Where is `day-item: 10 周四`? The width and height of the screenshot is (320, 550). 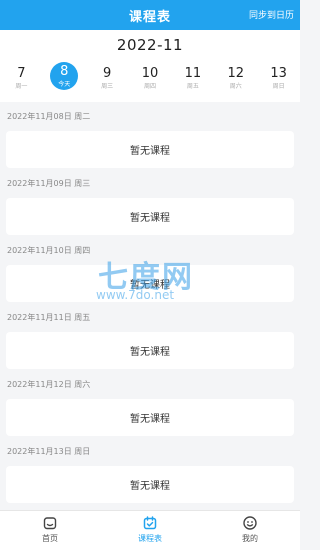
day-item: 10 周四 is located at coordinates (150, 80).